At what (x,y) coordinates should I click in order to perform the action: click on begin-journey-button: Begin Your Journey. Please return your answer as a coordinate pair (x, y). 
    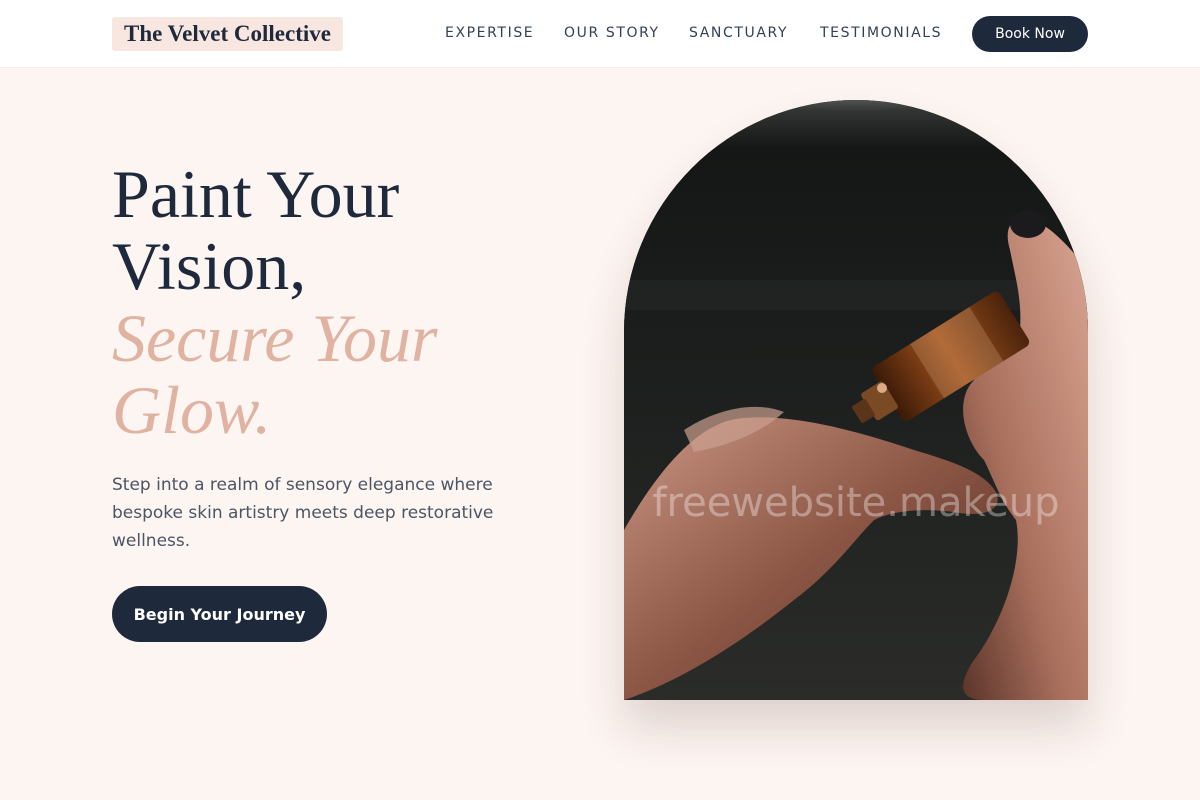
    Looking at the image, I should click on (219, 614).